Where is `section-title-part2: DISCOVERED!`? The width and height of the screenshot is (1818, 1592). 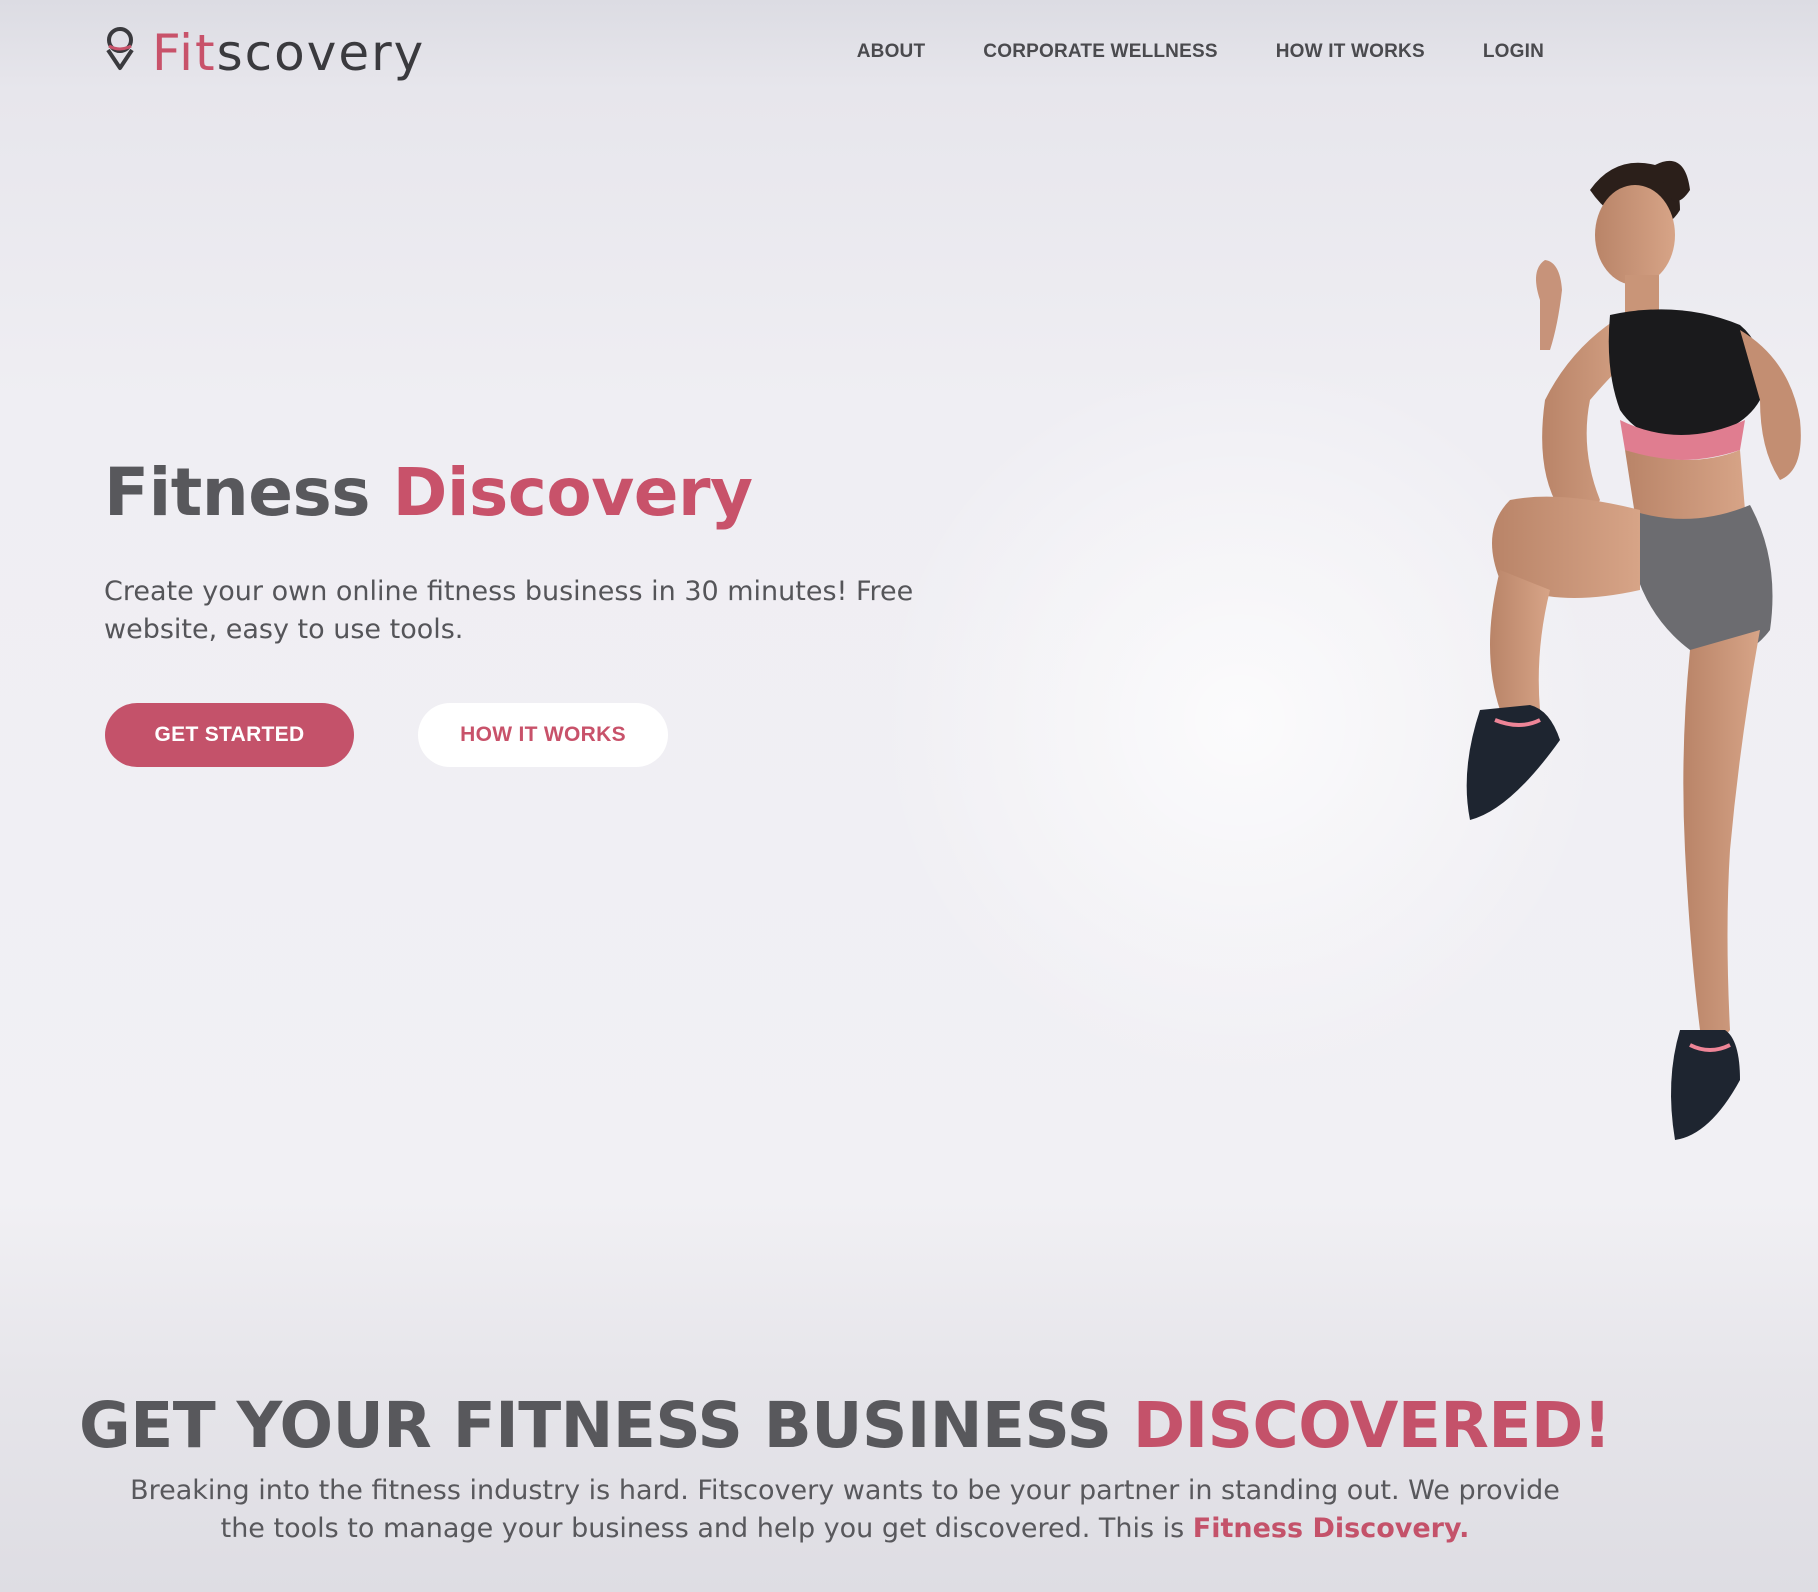
section-title-part2: DISCOVERED! is located at coordinates (1372, 1425).